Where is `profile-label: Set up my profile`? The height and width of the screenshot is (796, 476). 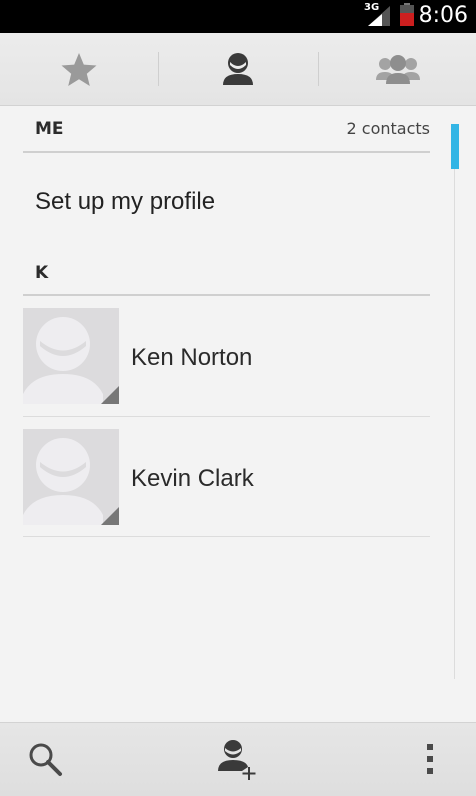
profile-label: Set up my profile is located at coordinates (125, 201).